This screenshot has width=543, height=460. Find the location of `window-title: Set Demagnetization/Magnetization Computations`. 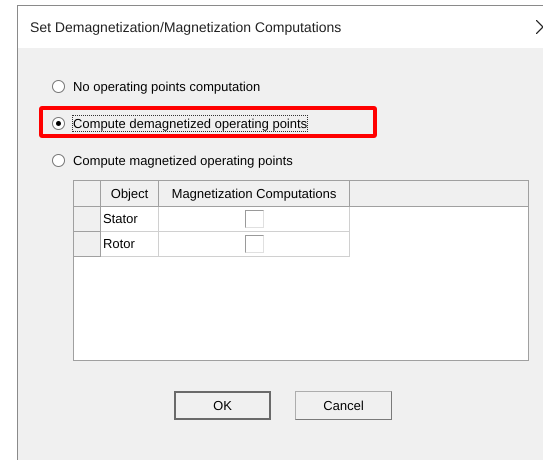

window-title: Set Demagnetization/Magnetization Computations is located at coordinates (186, 27).